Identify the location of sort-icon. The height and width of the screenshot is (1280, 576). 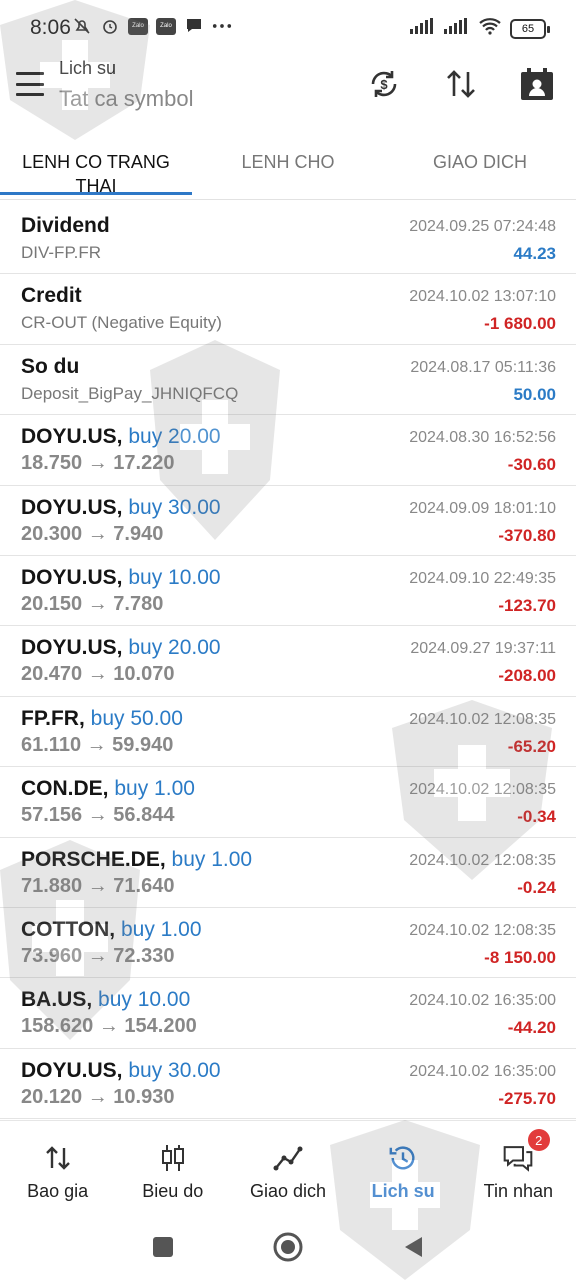
(461, 84).